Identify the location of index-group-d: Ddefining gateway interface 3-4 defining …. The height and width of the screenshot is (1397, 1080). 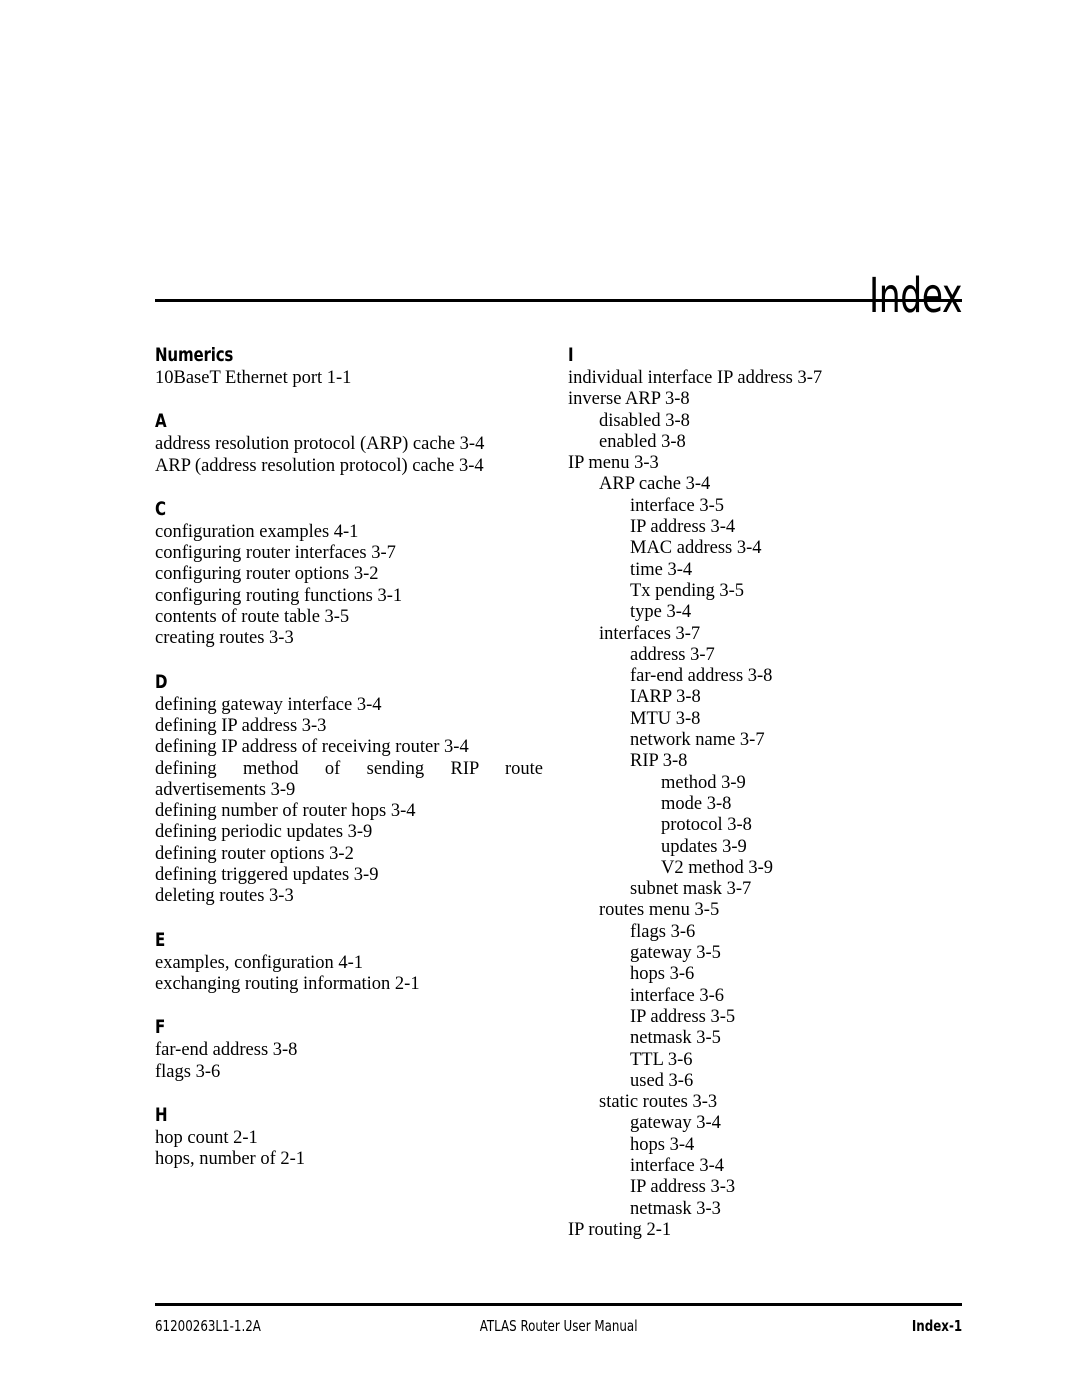
(349, 789).